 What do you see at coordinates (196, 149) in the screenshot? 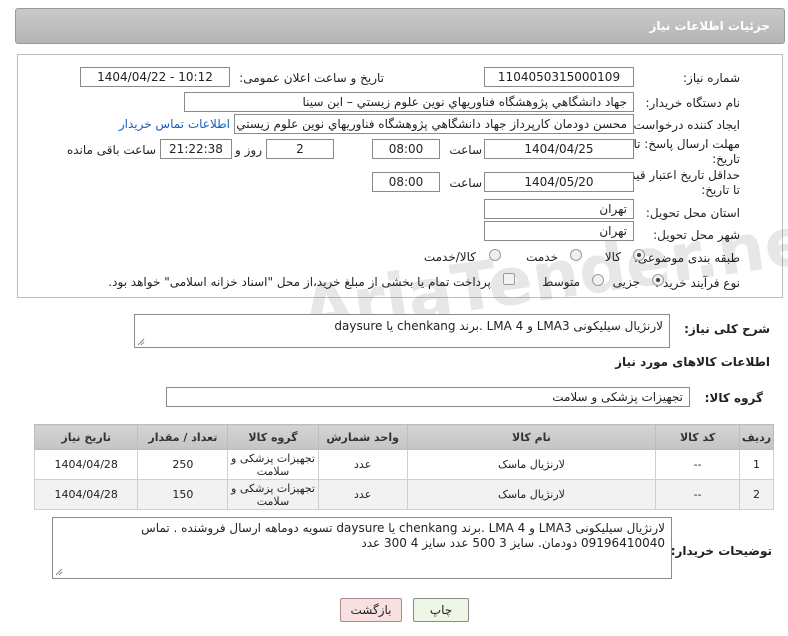
I see `remaining-time-field: 21:22:38` at bounding box center [196, 149].